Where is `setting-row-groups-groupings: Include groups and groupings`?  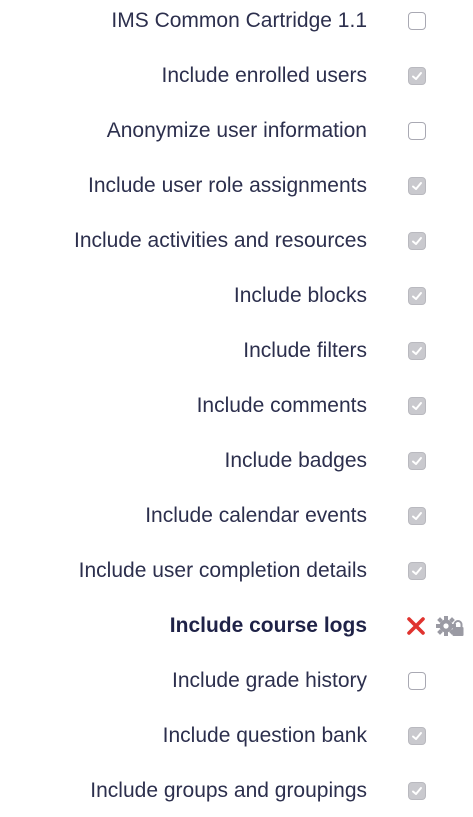 setting-row-groups-groupings: Include groups and groupings is located at coordinates (236, 791).